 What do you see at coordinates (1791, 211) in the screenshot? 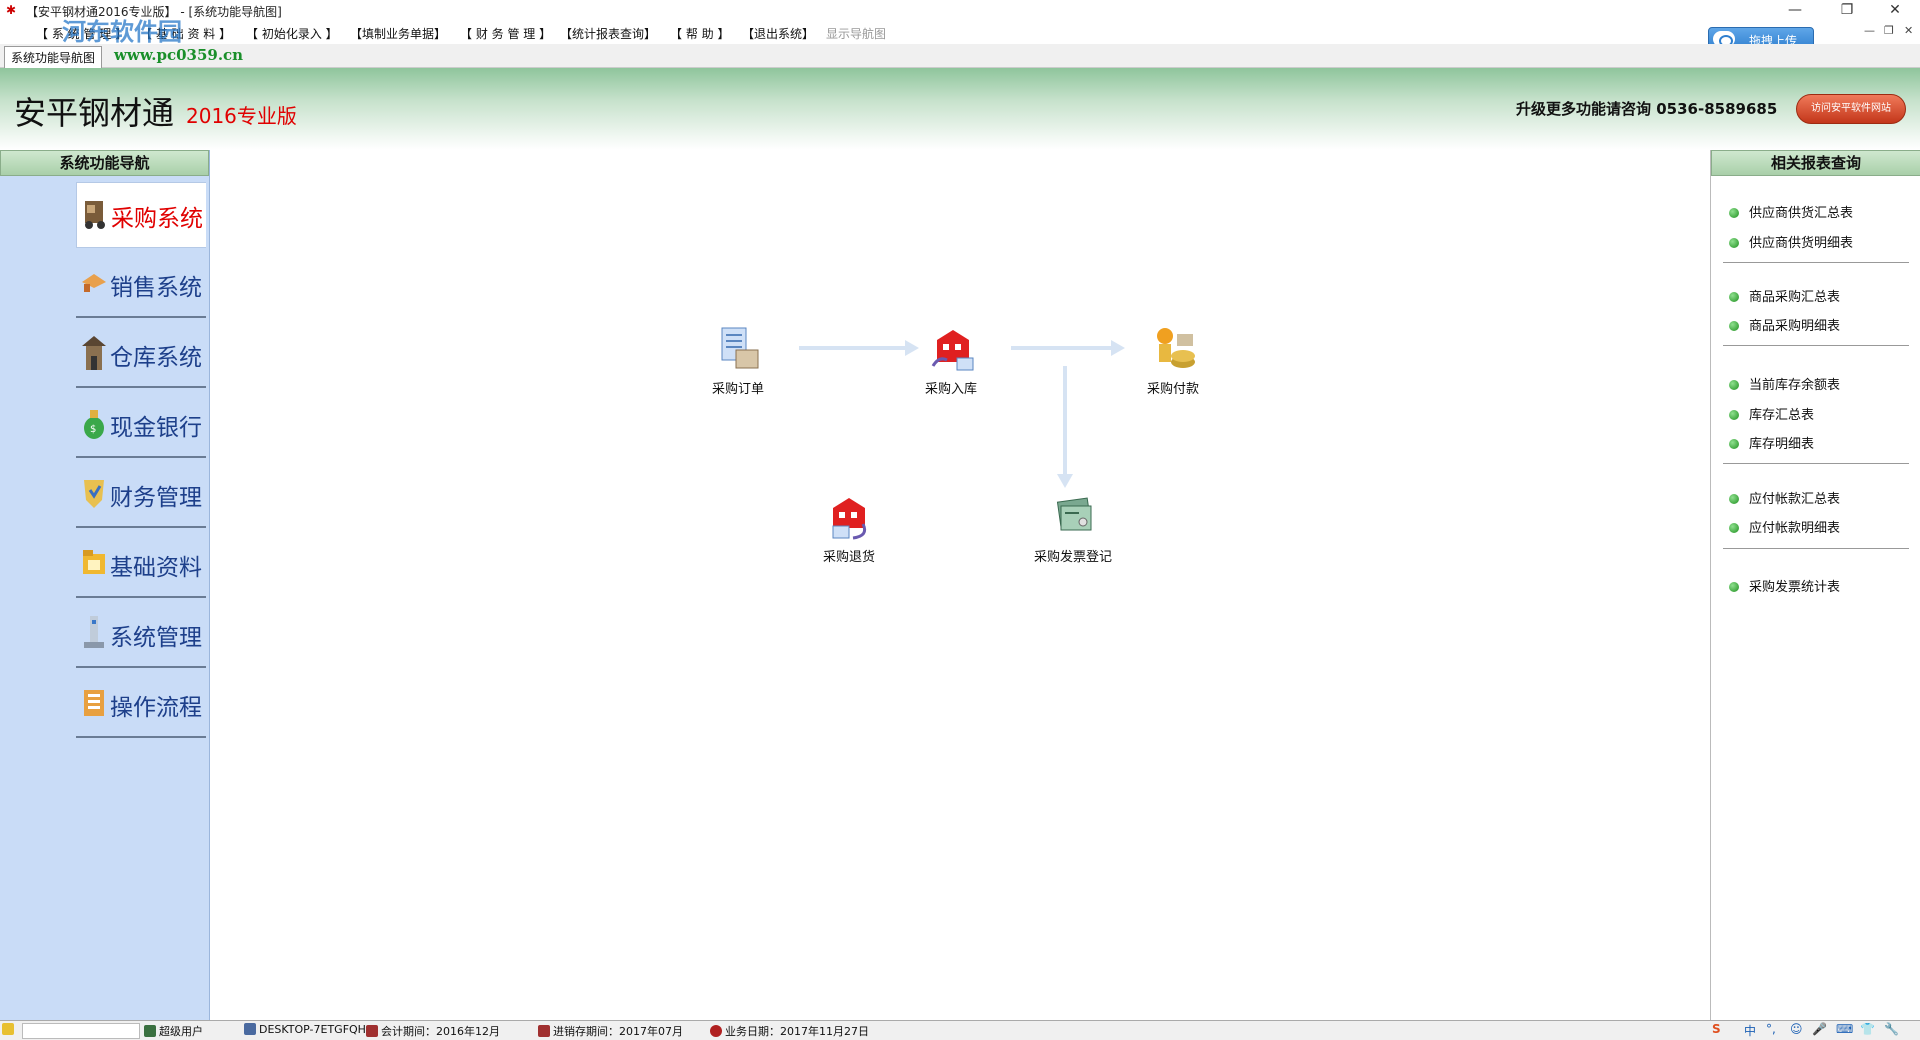
I see `report-link-supplier-summary: 供应商供货汇总表` at bounding box center [1791, 211].